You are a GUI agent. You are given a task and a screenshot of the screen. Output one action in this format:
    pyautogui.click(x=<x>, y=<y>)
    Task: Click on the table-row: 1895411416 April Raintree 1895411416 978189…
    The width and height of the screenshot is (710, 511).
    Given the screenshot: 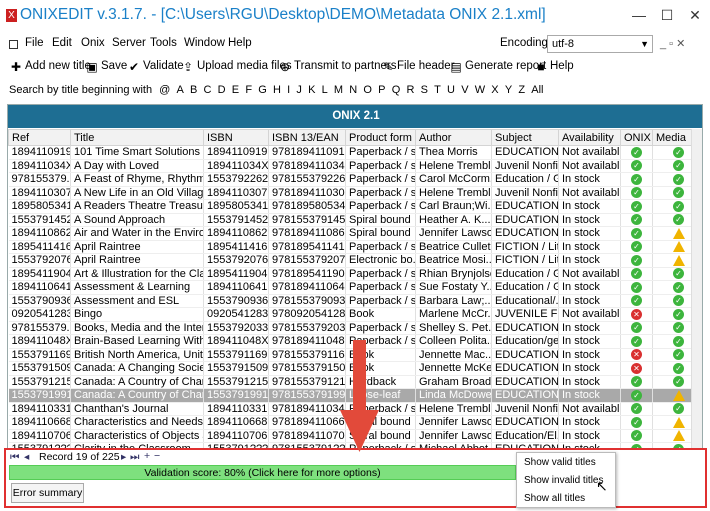 What is the action you would take?
    pyautogui.click(x=355, y=247)
    